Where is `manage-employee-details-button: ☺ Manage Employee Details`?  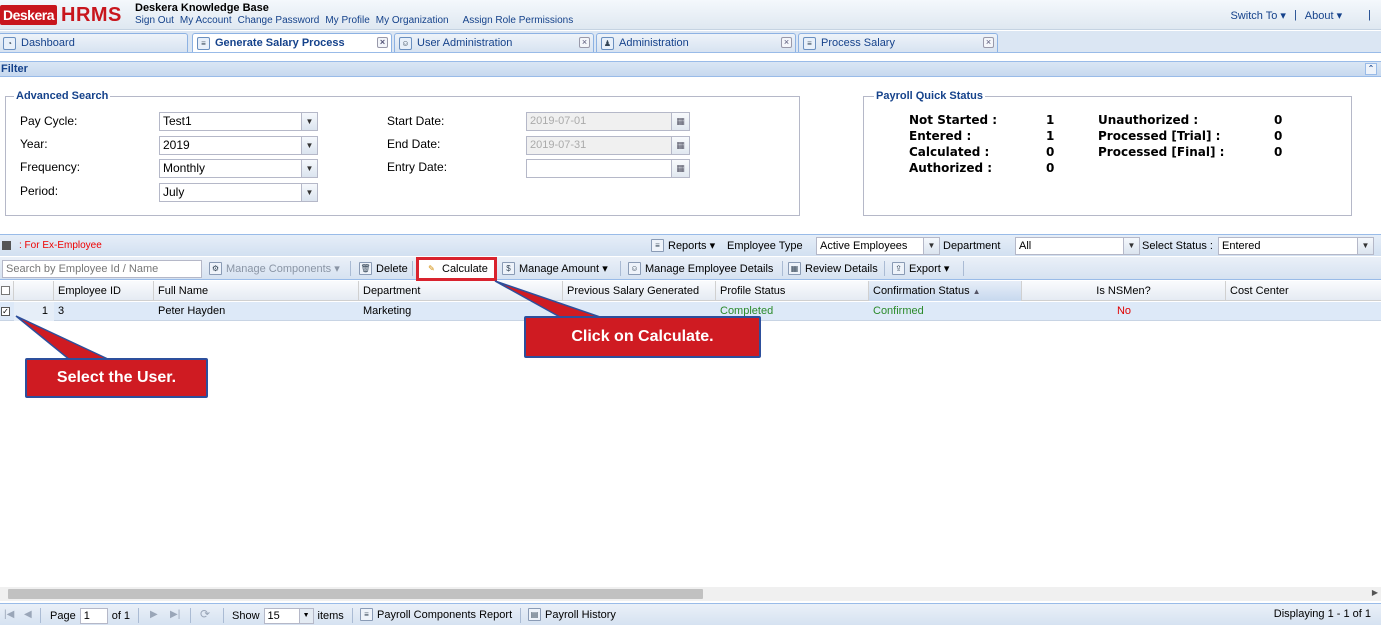
manage-employee-details-button: ☺ Manage Employee Details is located at coordinates (700, 268).